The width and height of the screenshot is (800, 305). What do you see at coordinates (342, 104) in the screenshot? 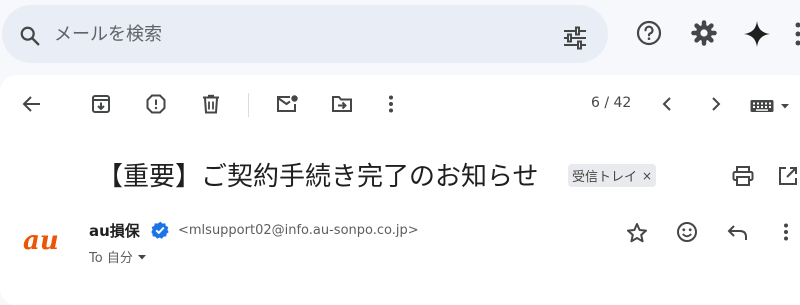
I see `move-to-icon` at bounding box center [342, 104].